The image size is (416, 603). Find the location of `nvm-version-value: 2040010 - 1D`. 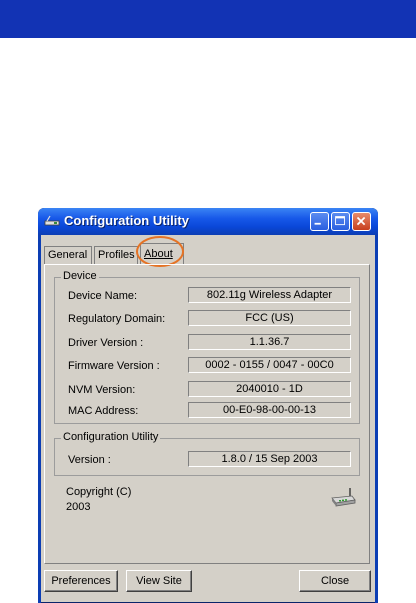

nvm-version-value: 2040010 - 1D is located at coordinates (269, 389).